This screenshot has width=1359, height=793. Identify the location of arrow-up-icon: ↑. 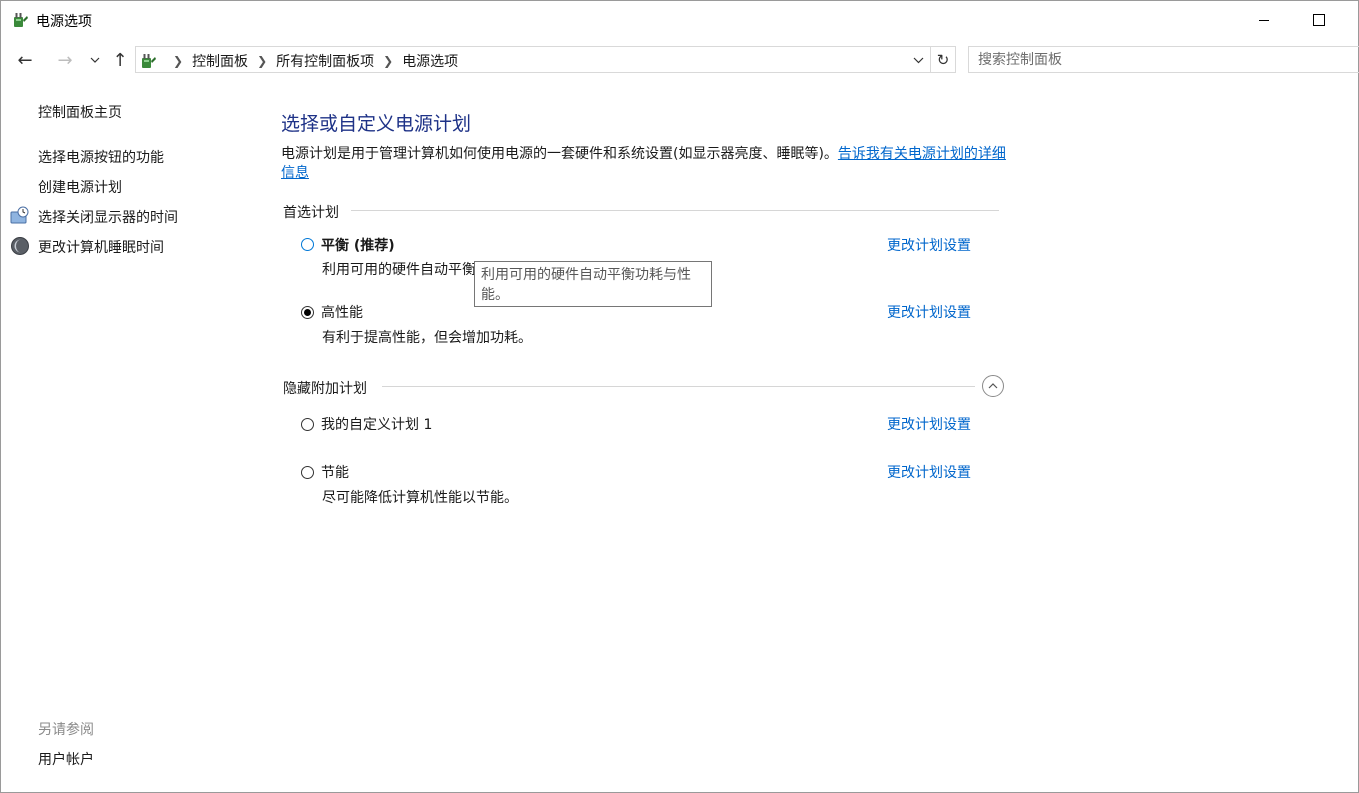
(120, 60).